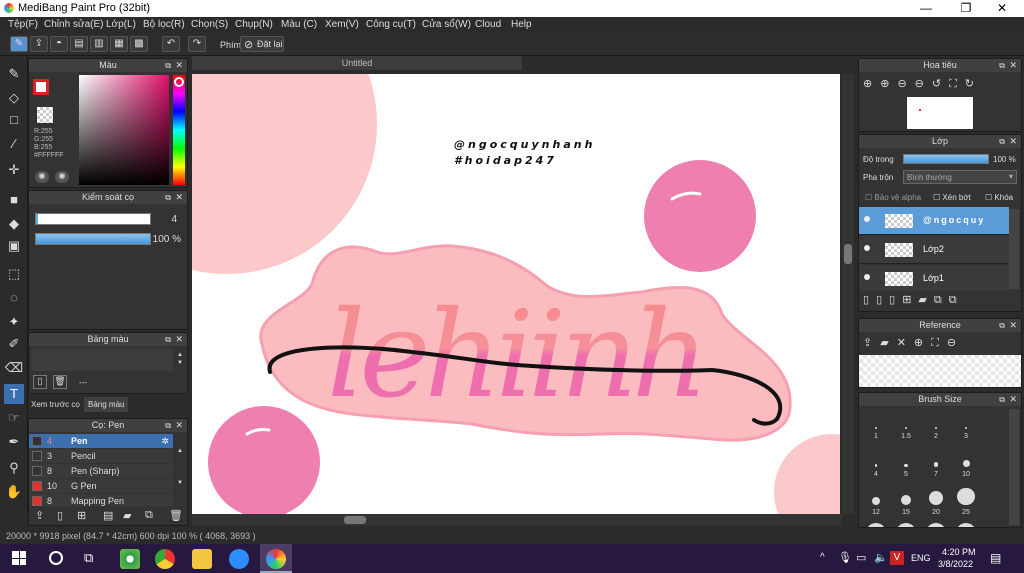  I want to click on select-tool-icon: ⬚, so click(14, 274).